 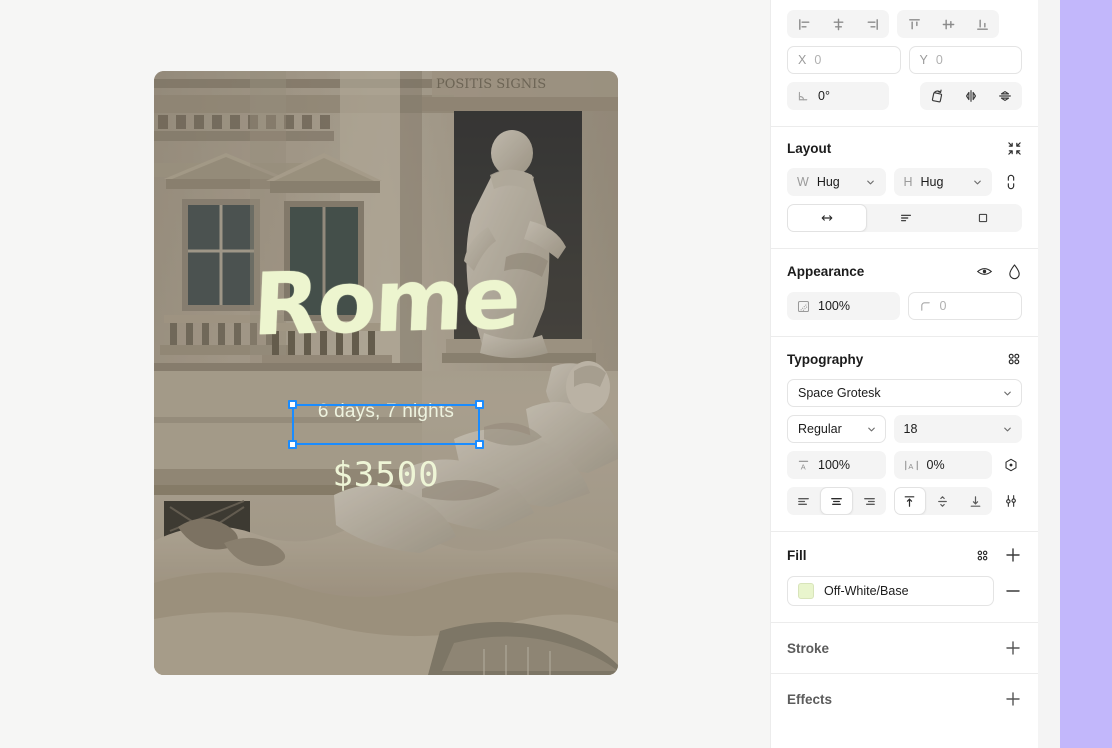 What do you see at coordinates (803, 306) in the screenshot?
I see `opacity-icon` at bounding box center [803, 306].